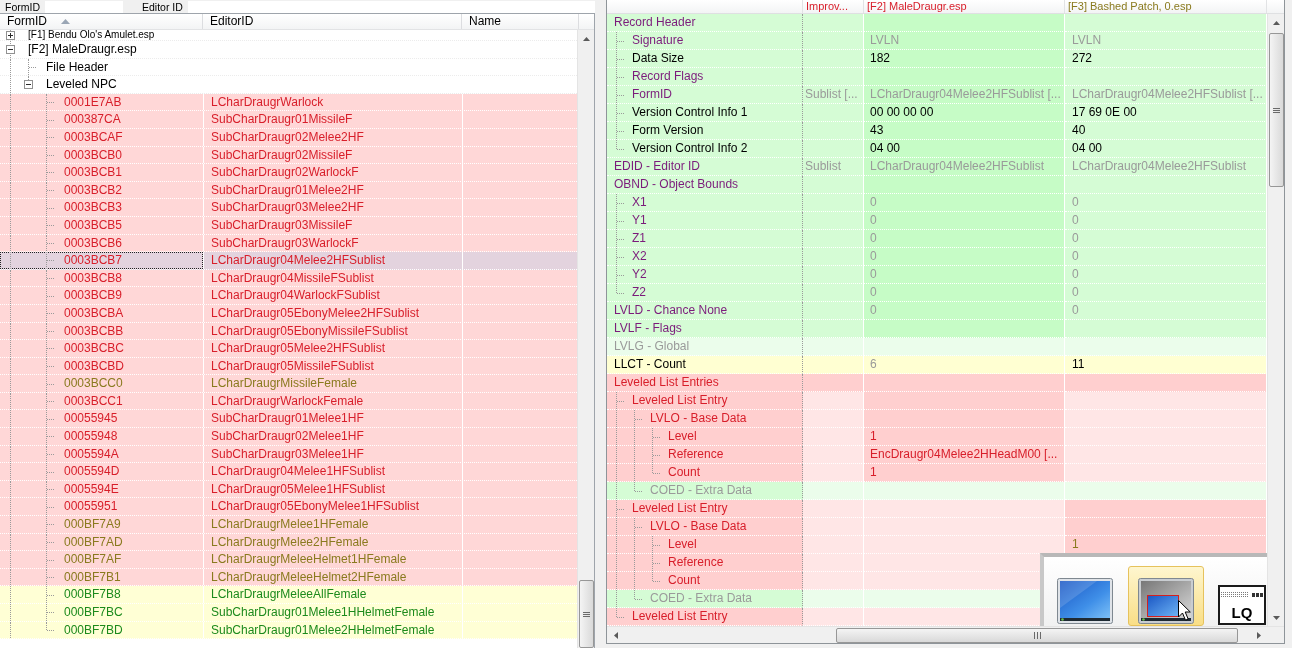  Describe the element at coordinates (91, 35) in the screenshot. I see `tree-node: [F1] Bendu Olo's Amulet.esp` at that location.